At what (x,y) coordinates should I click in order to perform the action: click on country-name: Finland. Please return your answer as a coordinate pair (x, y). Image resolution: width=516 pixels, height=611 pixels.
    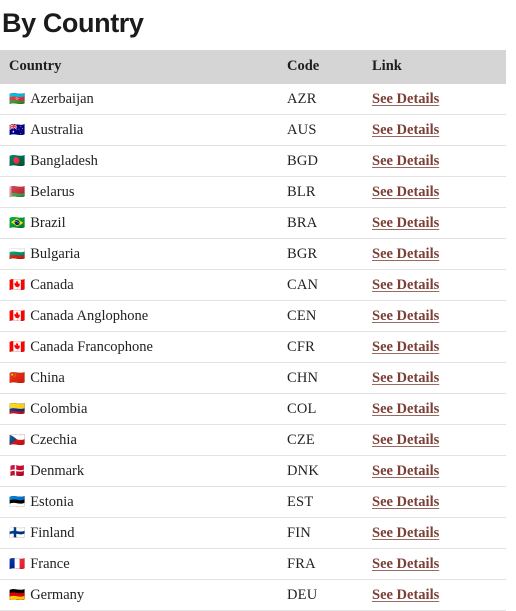
    Looking at the image, I should click on (52, 532).